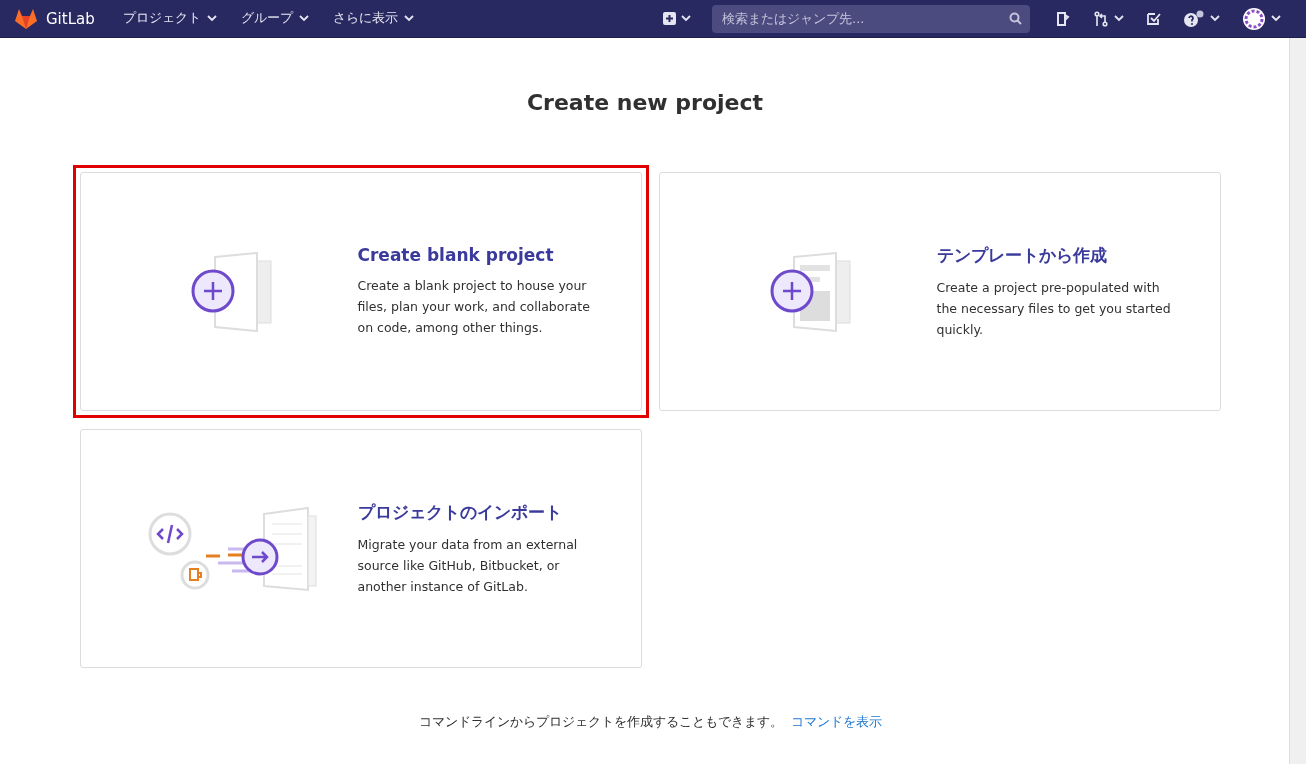  I want to click on card-description: Create a project pre-populated with the necessary files to get you started quickly., so click(1054, 308).